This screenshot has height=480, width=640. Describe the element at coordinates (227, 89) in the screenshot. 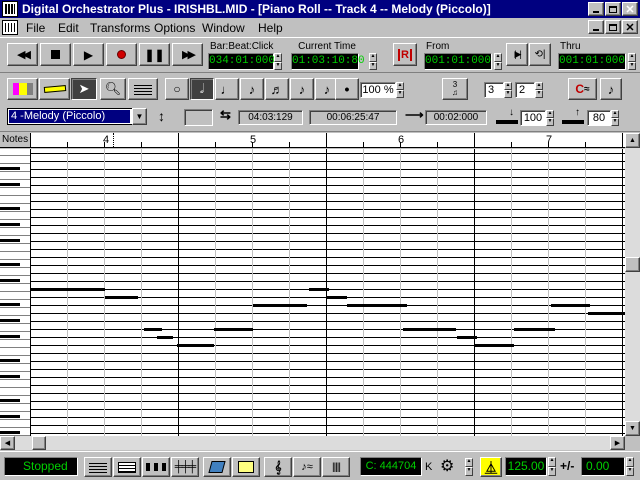

I see `quarter-note-button: ♩` at that location.